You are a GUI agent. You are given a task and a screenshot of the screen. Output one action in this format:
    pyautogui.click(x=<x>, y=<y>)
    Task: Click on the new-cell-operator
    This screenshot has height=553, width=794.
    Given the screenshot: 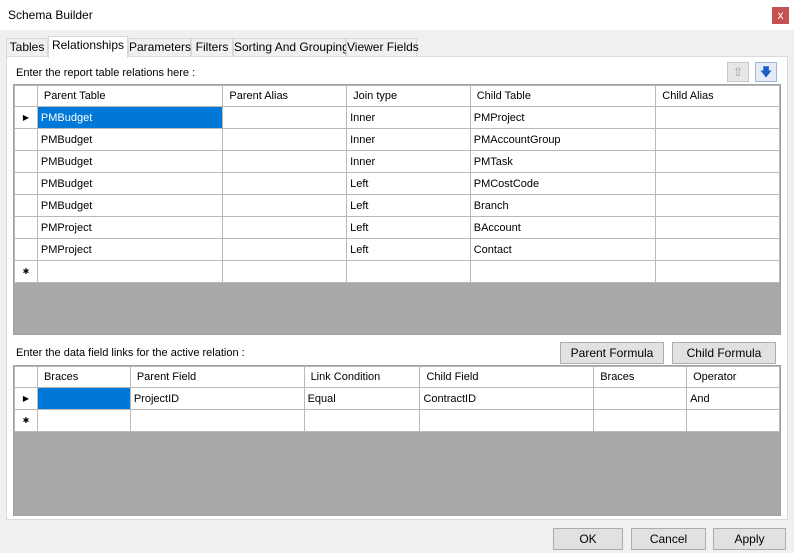 What is the action you would take?
    pyautogui.click(x=733, y=420)
    